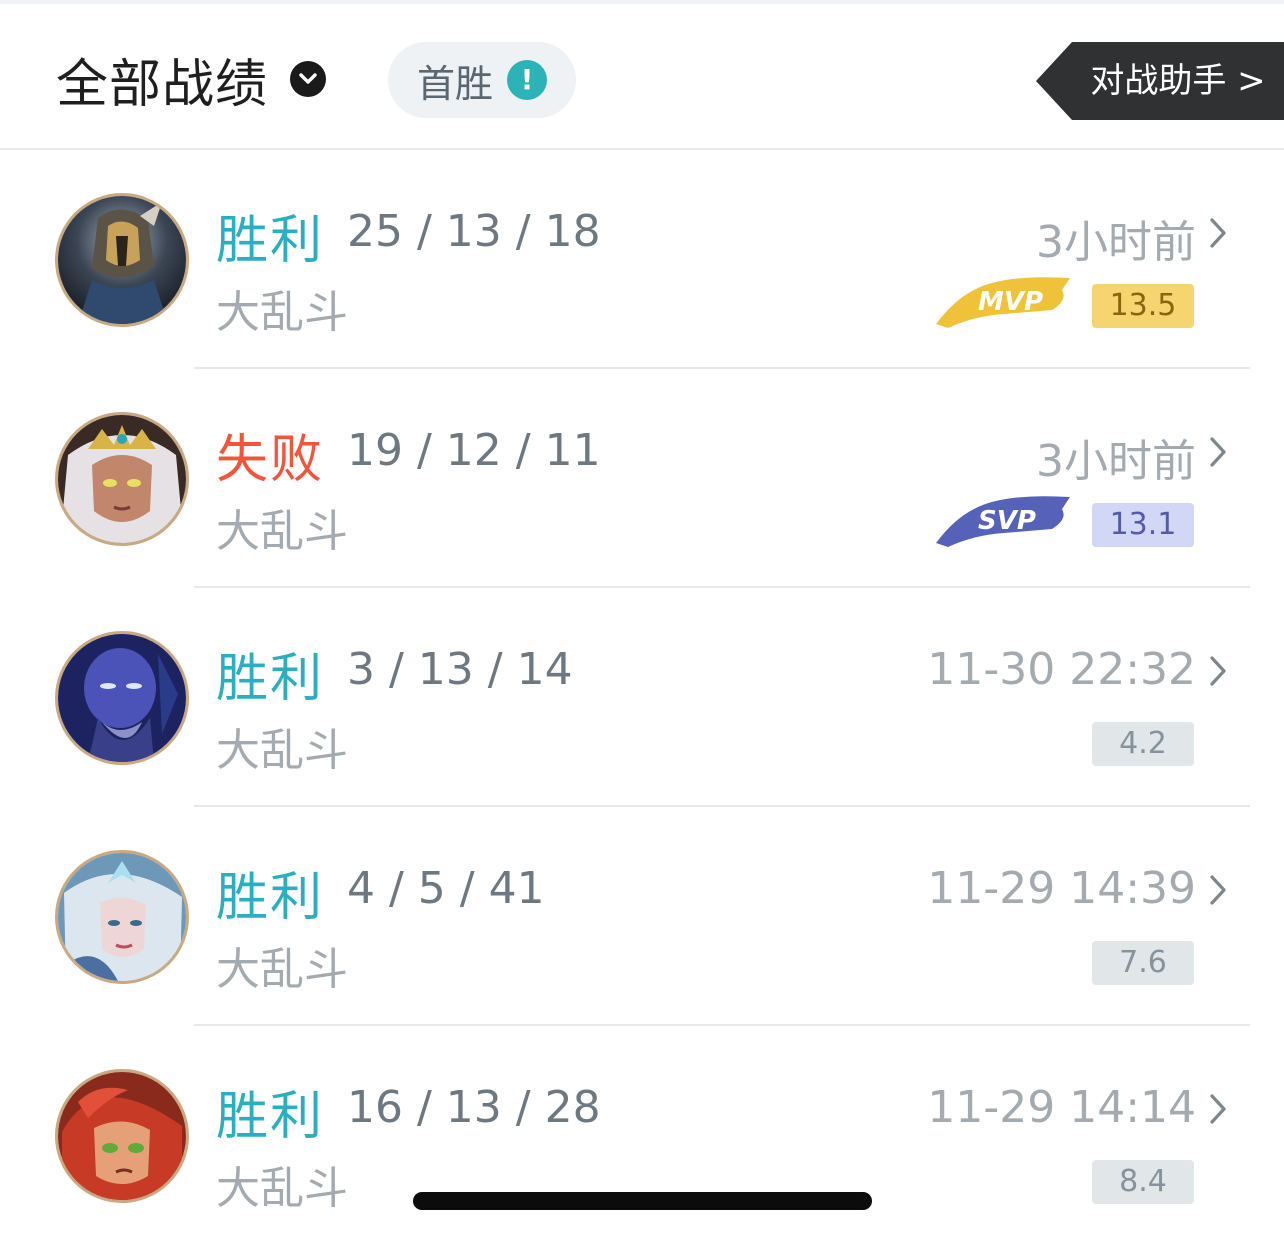 Image resolution: width=1284 pixels, height=1245 pixels. I want to click on first-win-chip: 首胜 !, so click(482, 80).